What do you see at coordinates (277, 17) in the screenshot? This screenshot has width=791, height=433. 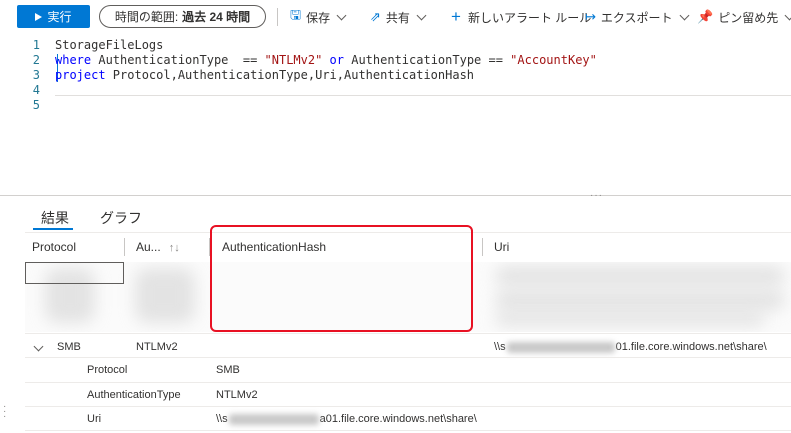 I see `toolbar-divider` at bounding box center [277, 17].